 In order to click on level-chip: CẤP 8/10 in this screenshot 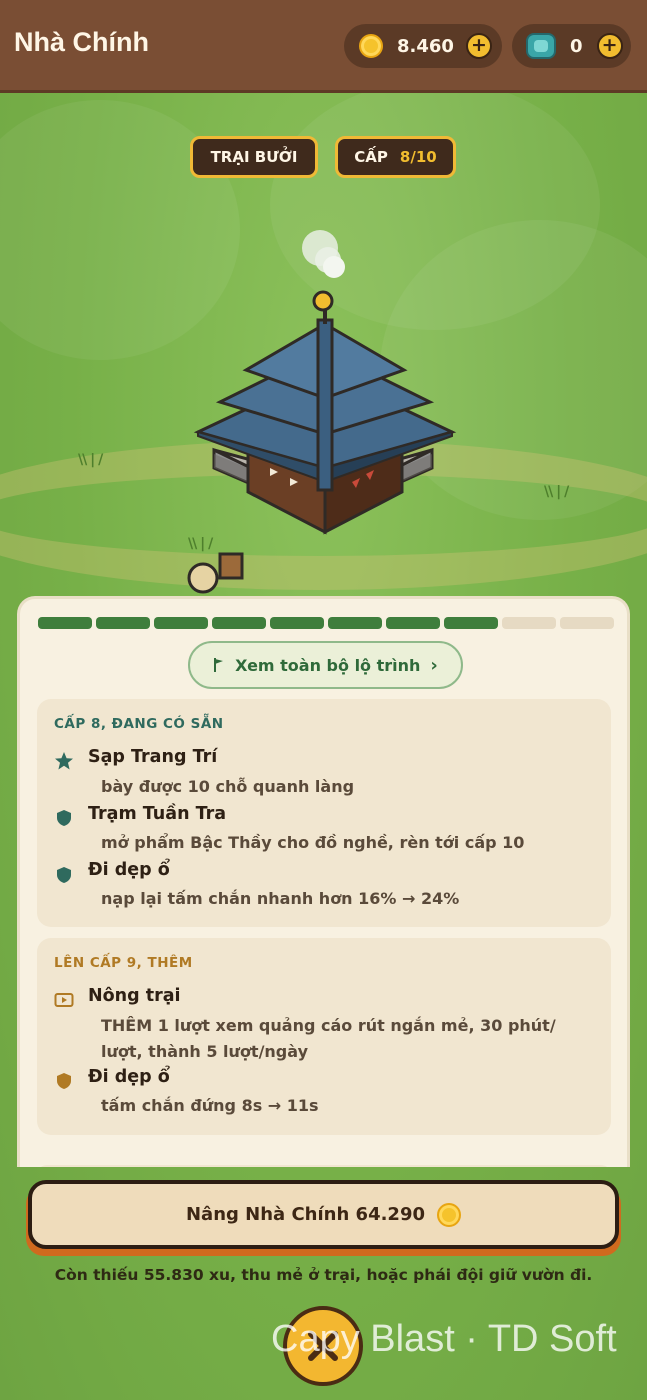, I will do `click(395, 157)`.